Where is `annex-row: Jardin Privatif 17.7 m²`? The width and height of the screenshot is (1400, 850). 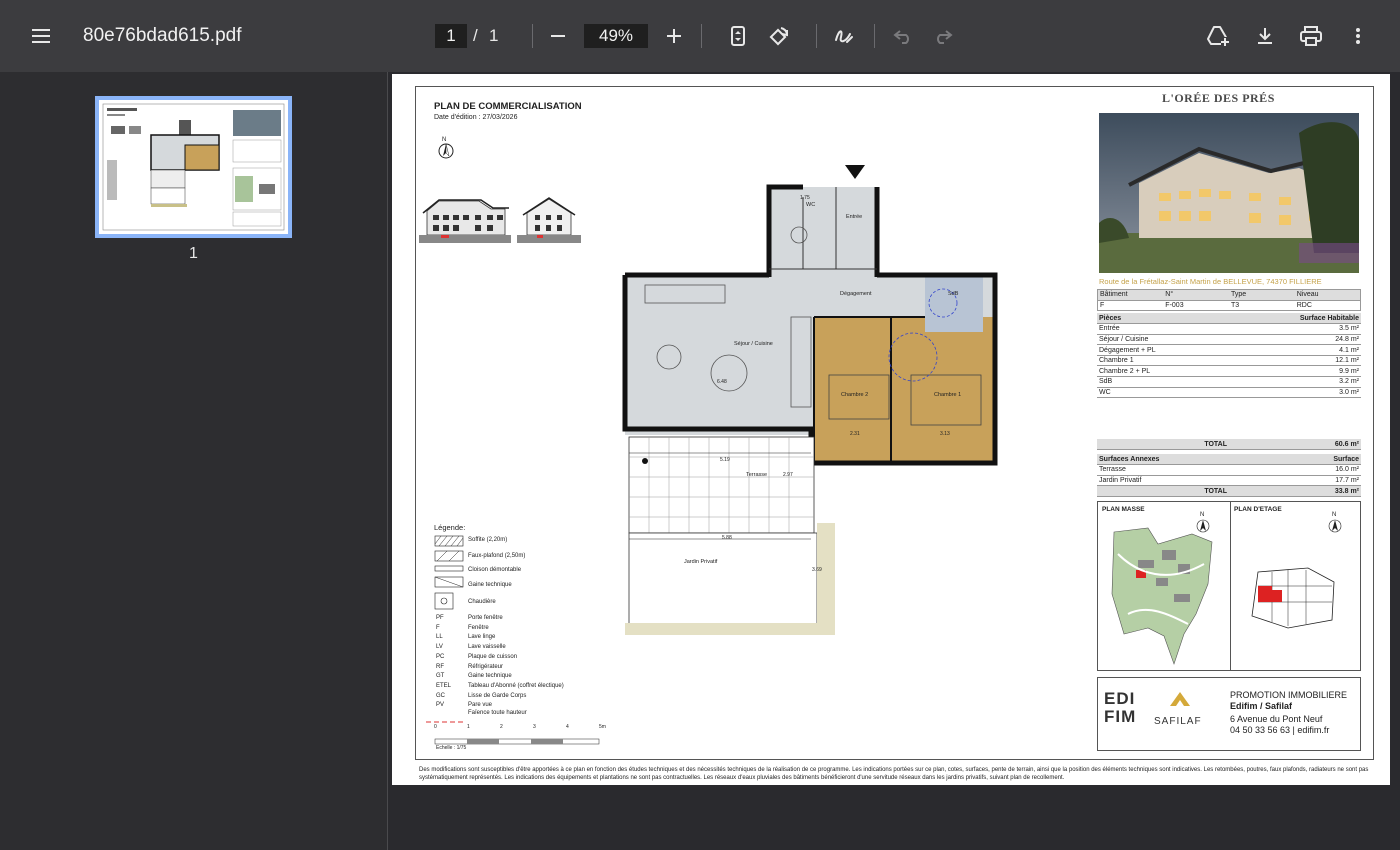 annex-row: Jardin Privatif 17.7 m² is located at coordinates (1229, 481).